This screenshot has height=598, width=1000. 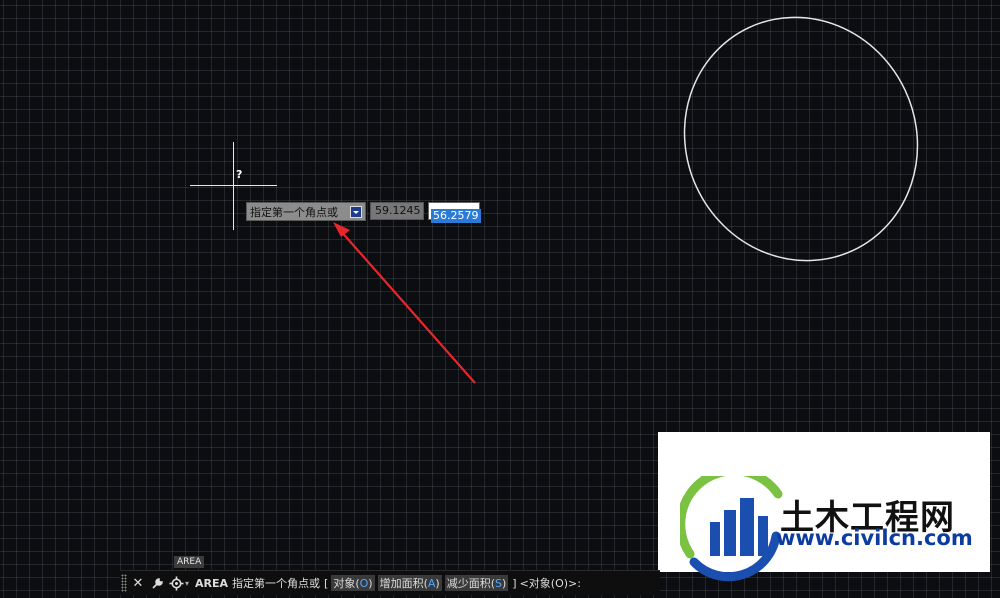 I want to click on option-add-area-close: ), so click(x=437, y=583).